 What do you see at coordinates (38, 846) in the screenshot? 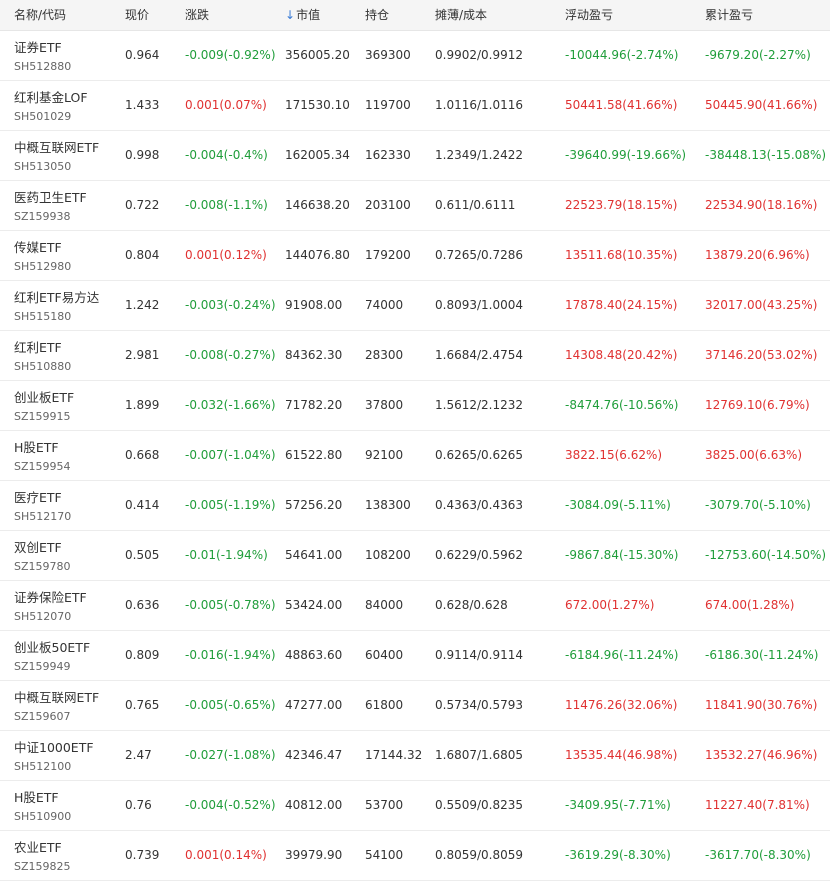
I see `fund-name: 农业ETF` at bounding box center [38, 846].